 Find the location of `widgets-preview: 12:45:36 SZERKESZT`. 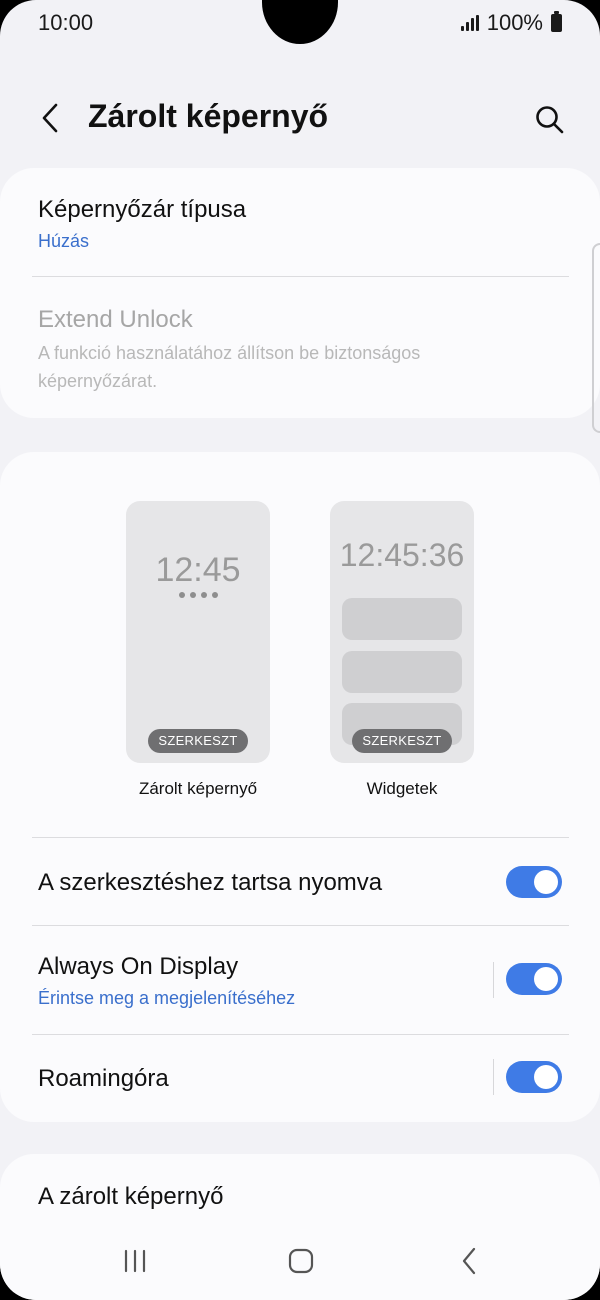

widgets-preview: 12:45:36 SZERKESZT is located at coordinates (402, 632).